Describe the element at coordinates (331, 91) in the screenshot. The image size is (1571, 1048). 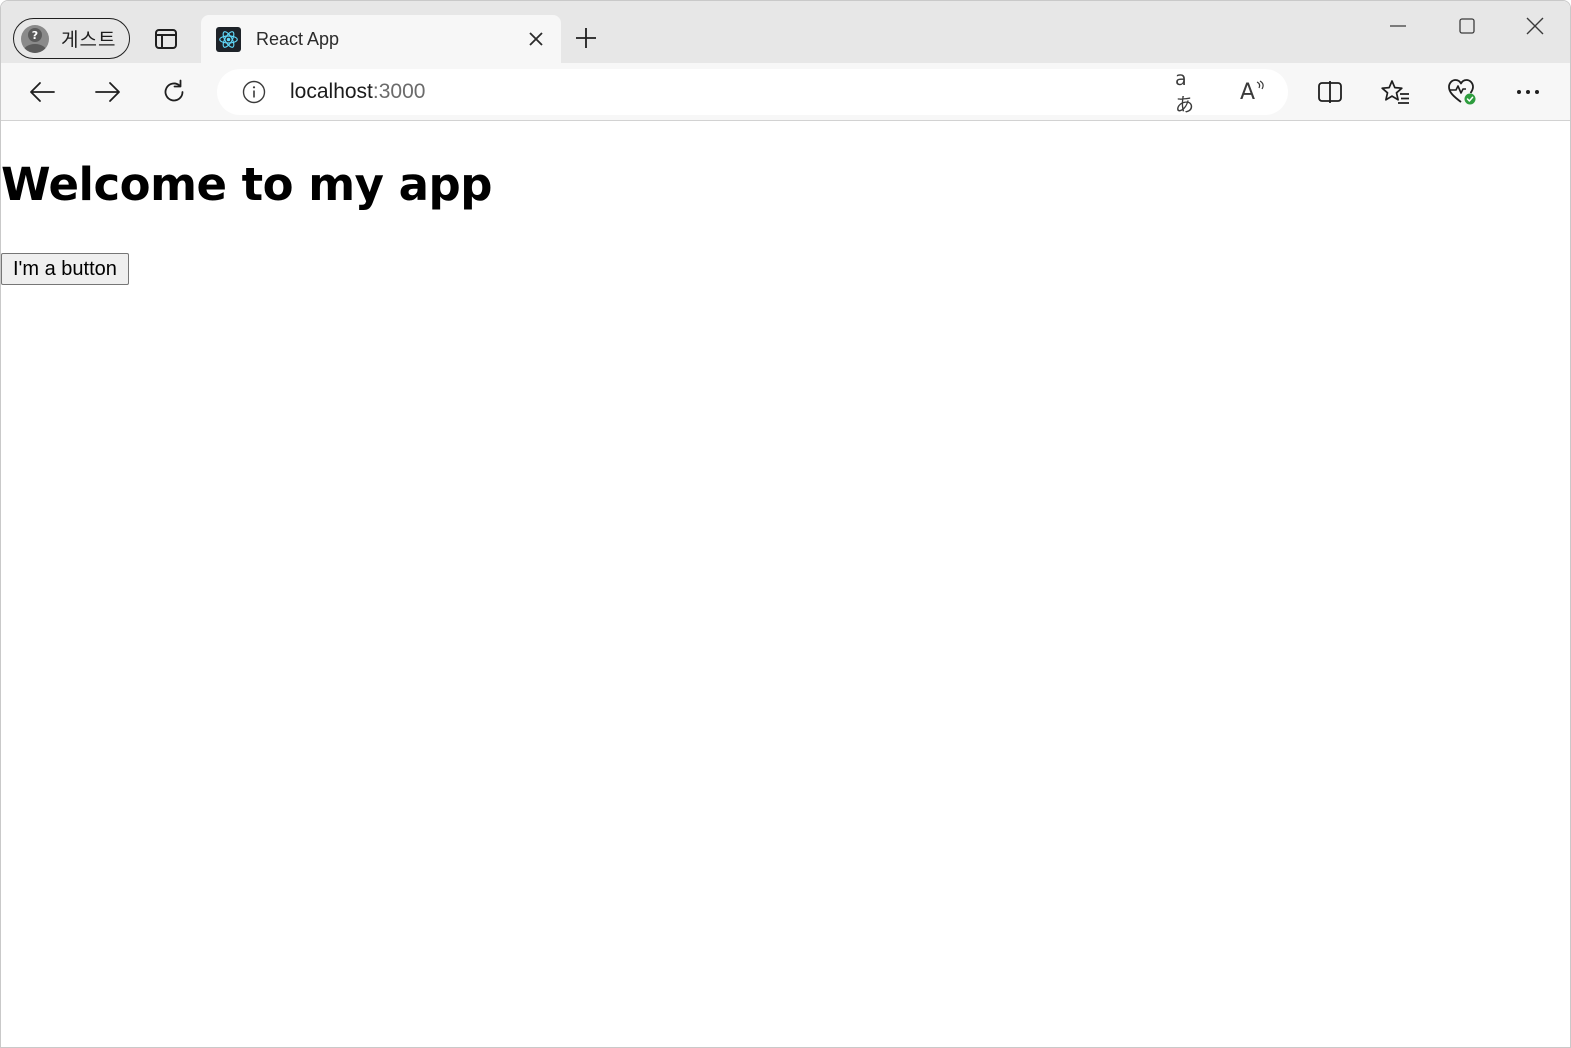
I see `url-host: localhost` at that location.